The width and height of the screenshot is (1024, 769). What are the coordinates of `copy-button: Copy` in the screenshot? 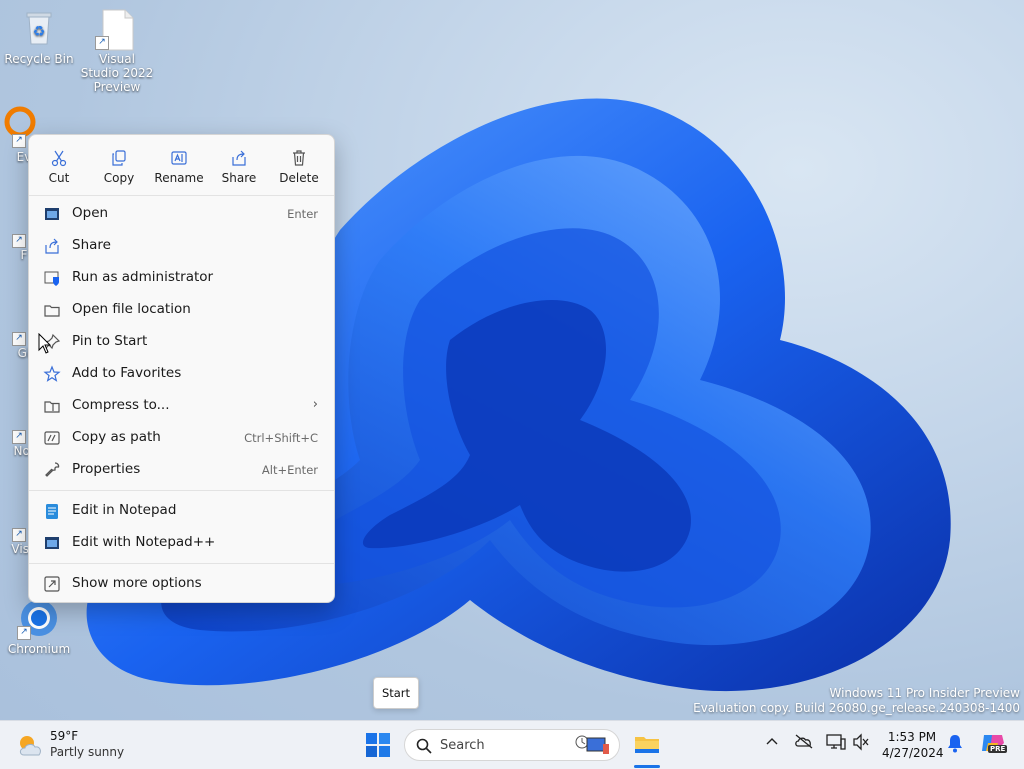 It's located at (119, 168).